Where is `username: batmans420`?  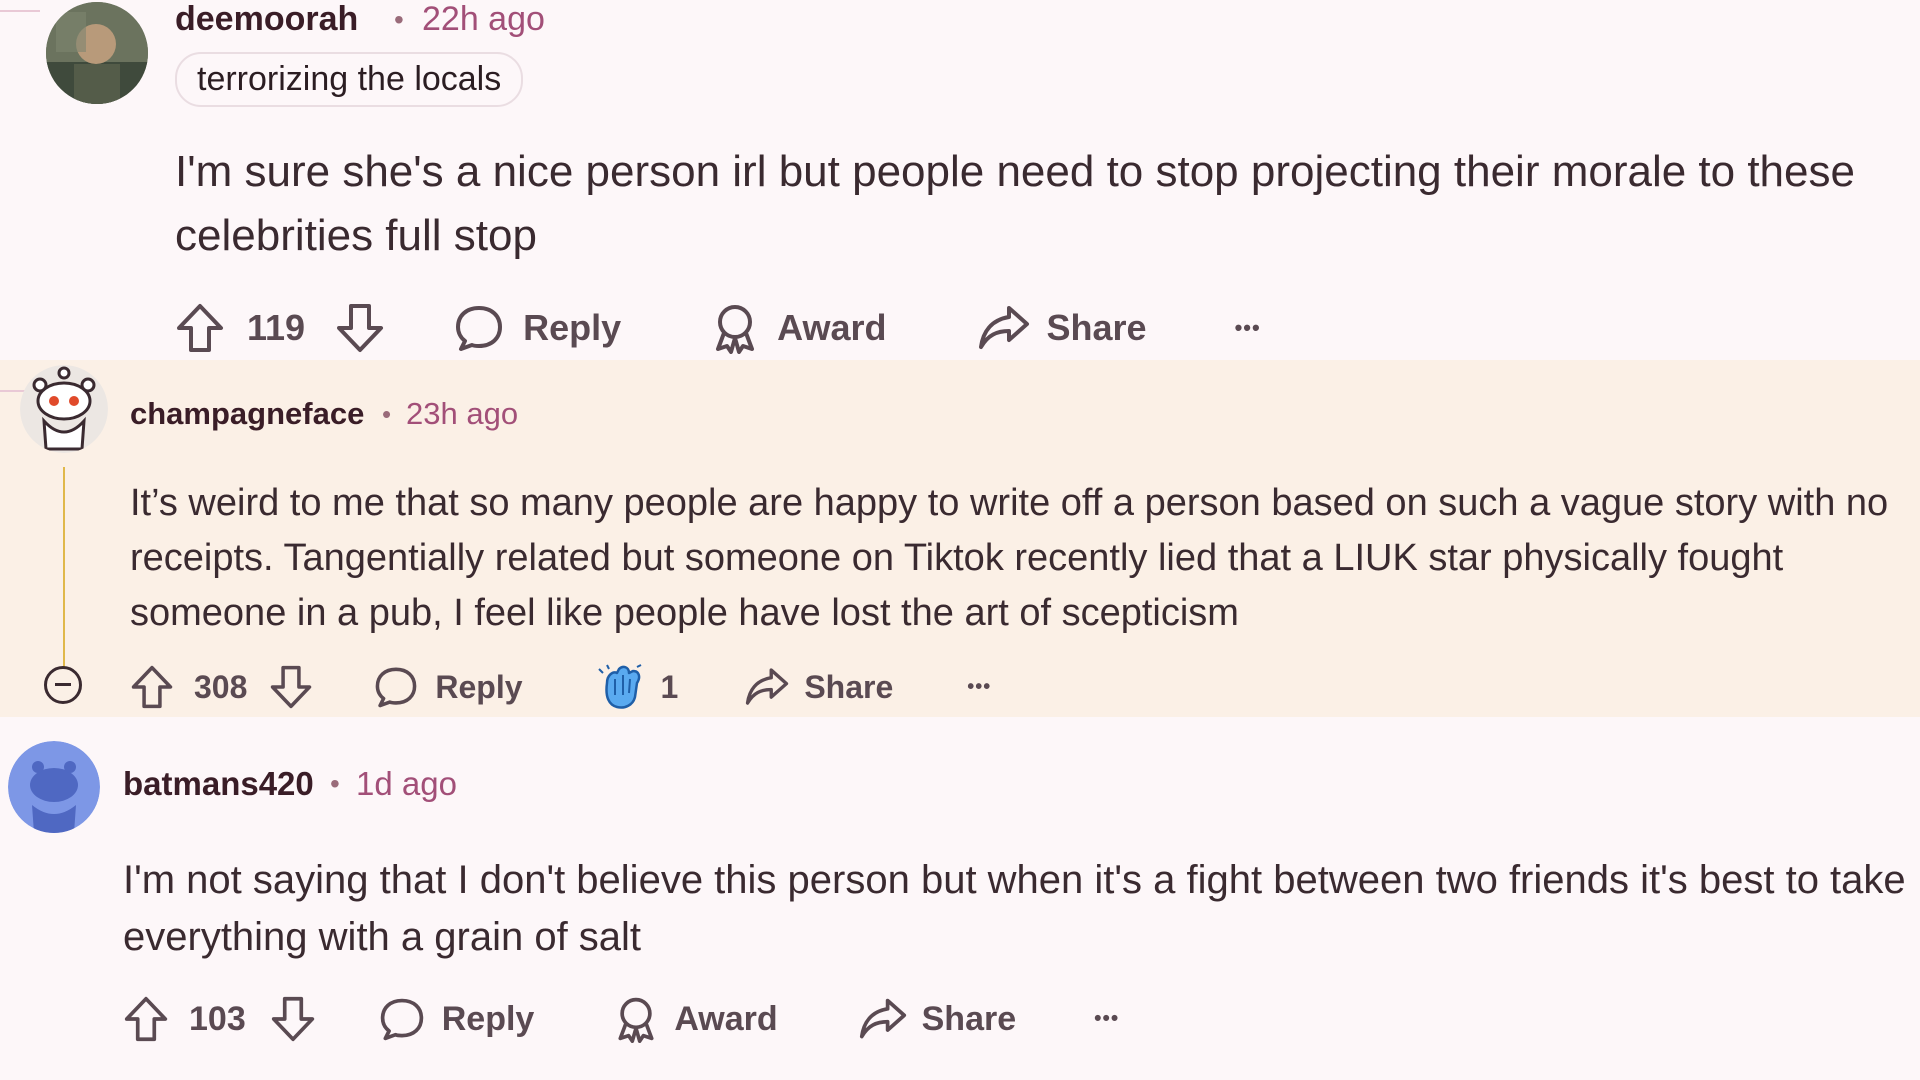
username: batmans420 is located at coordinates (218, 784).